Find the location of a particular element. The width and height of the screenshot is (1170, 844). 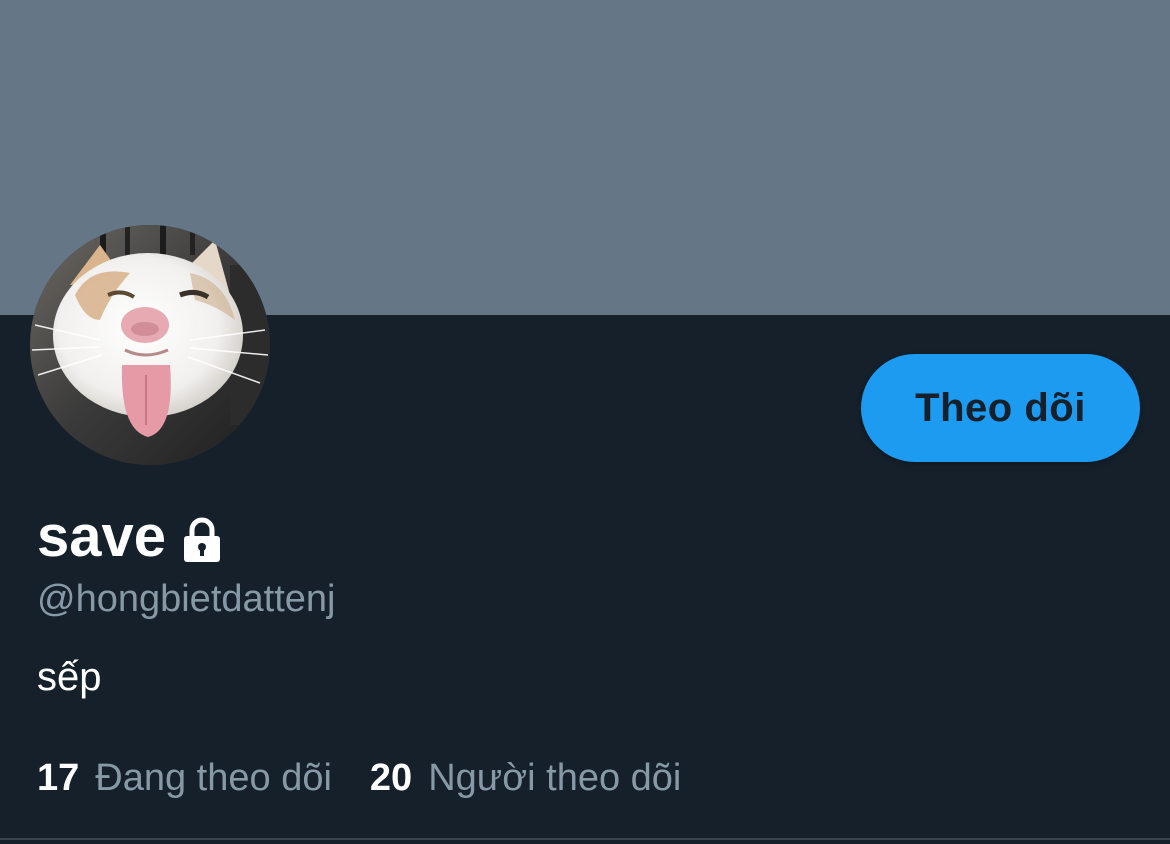

followers-stat-link: 20 Người theo dõi is located at coordinates (525, 778).